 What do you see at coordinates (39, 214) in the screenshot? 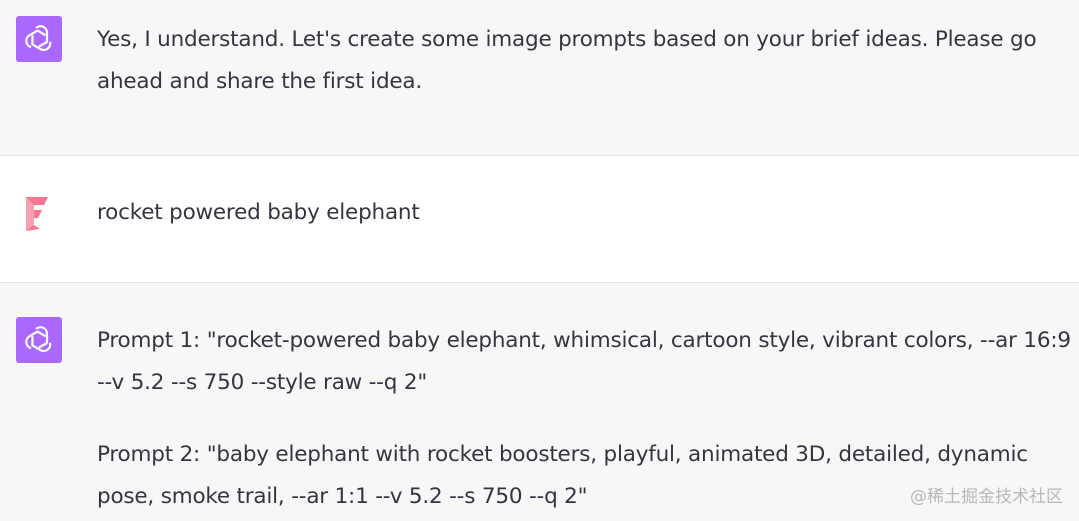
I see `user-avatar-icon` at bounding box center [39, 214].